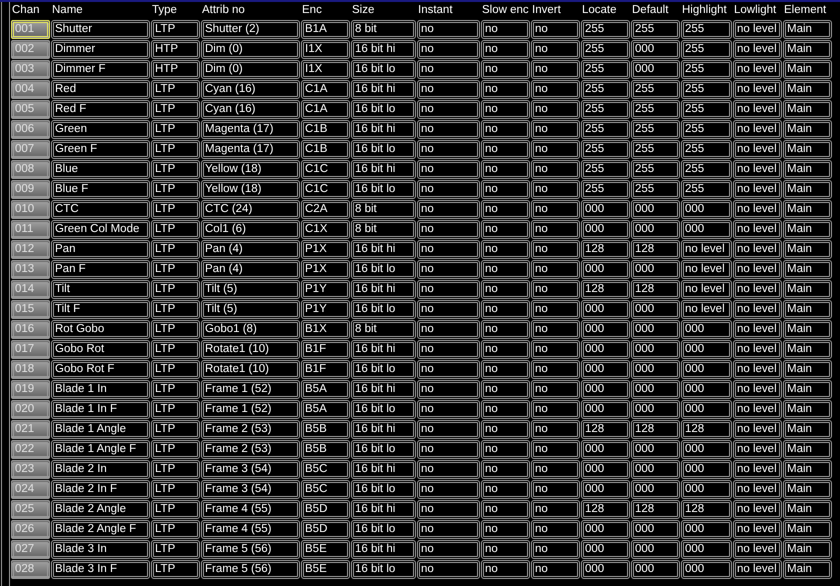  Describe the element at coordinates (250, 569) in the screenshot. I see `table-cell: Frame 5 (56)` at that location.